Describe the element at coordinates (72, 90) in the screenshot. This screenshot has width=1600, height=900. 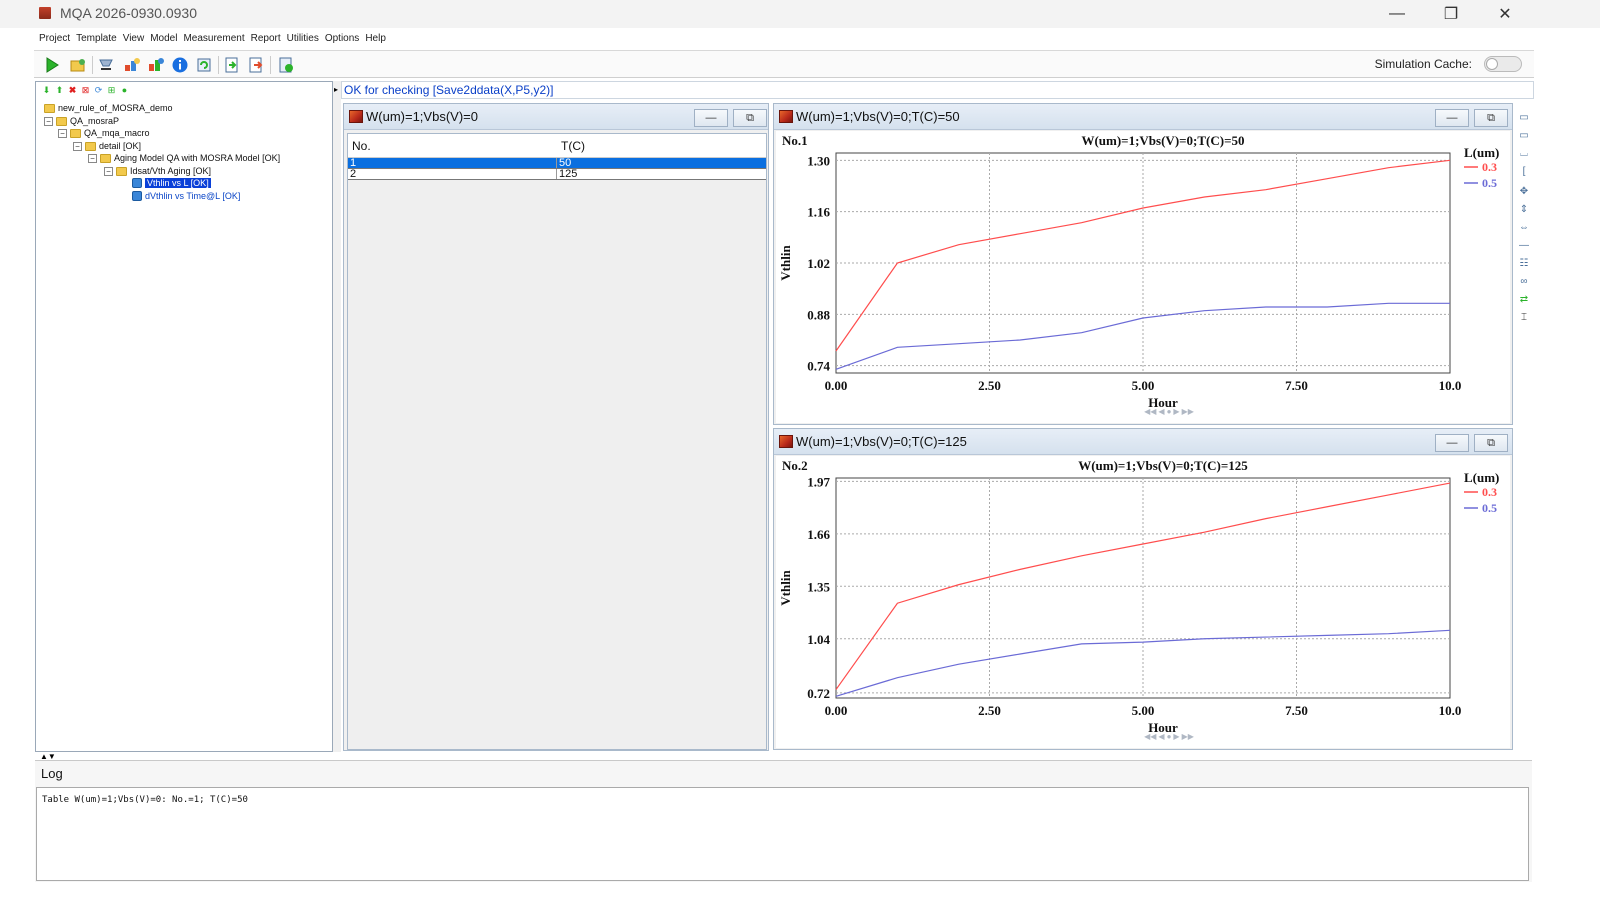
I see `delete-icon: ✖` at that location.